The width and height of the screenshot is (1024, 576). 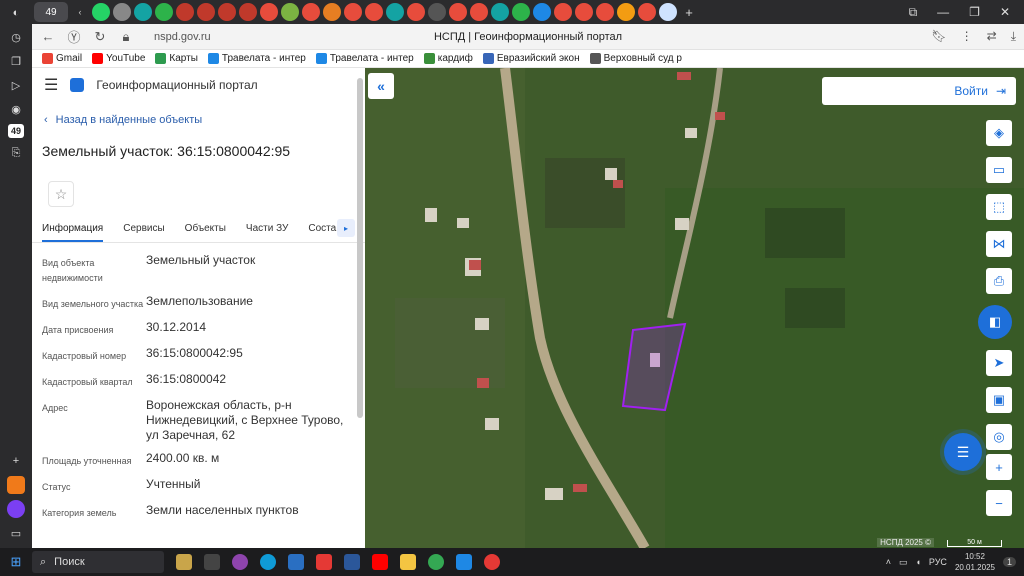 What do you see at coordinates (176, 58) in the screenshot?
I see `bookmark-item: Карты` at bounding box center [176, 58].